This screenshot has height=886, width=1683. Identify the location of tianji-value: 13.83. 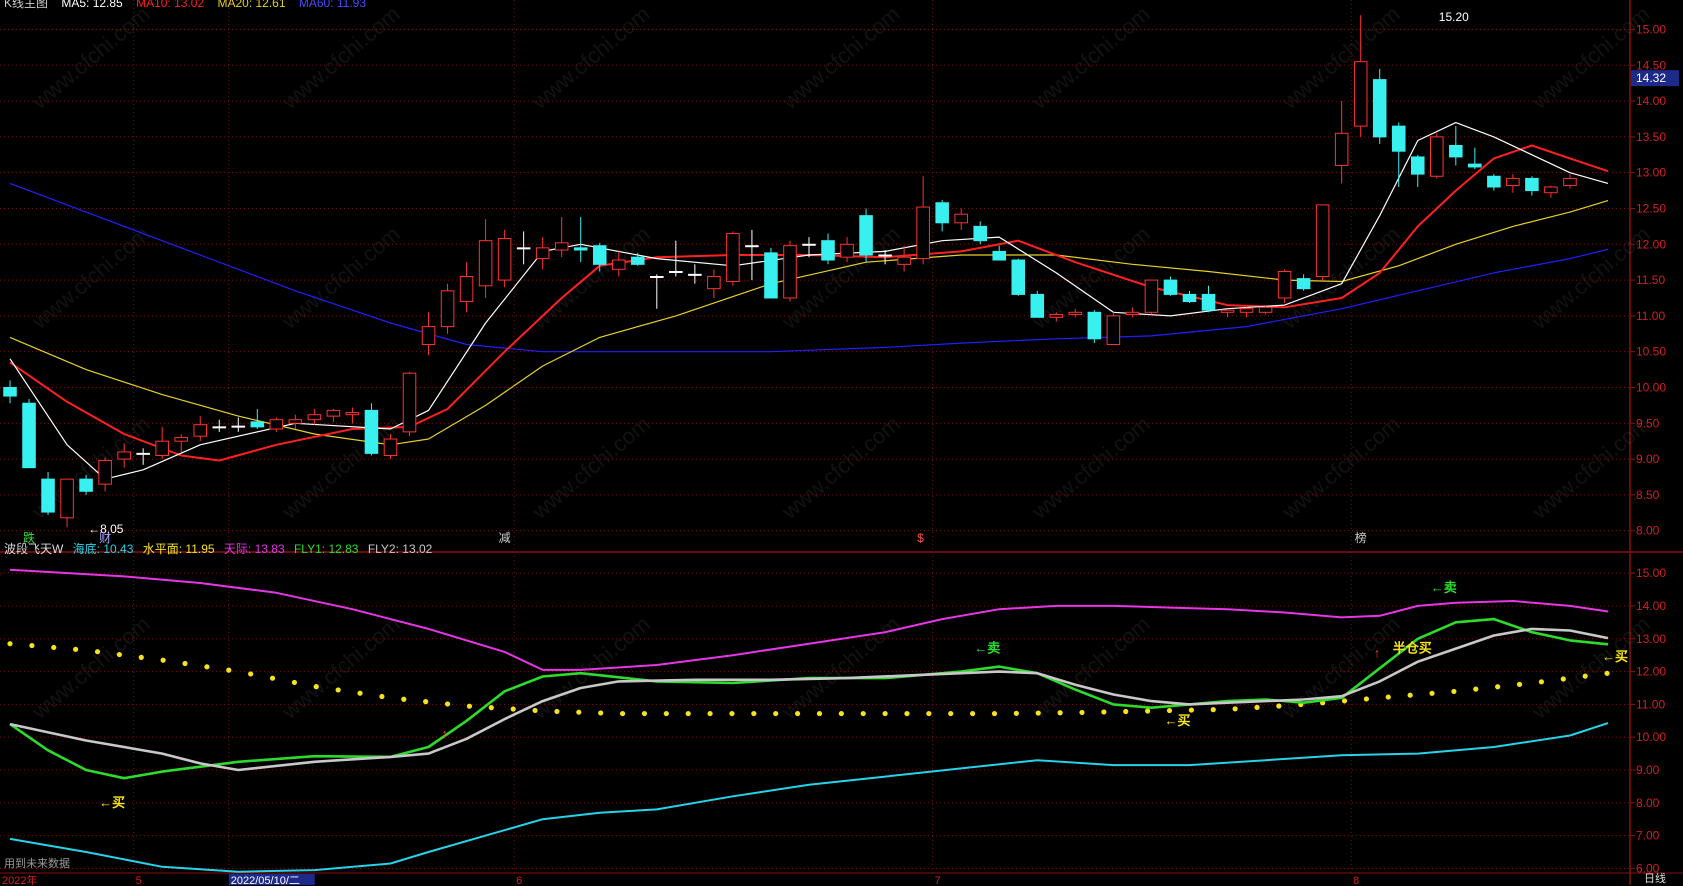
(269, 549).